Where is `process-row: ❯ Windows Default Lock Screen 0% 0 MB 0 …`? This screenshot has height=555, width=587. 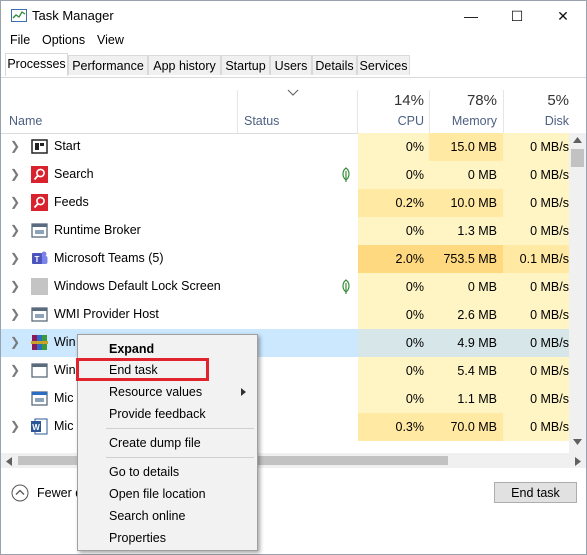
process-row: ❯ Windows Default Lock Screen 0% 0 MB 0 … is located at coordinates (285, 287).